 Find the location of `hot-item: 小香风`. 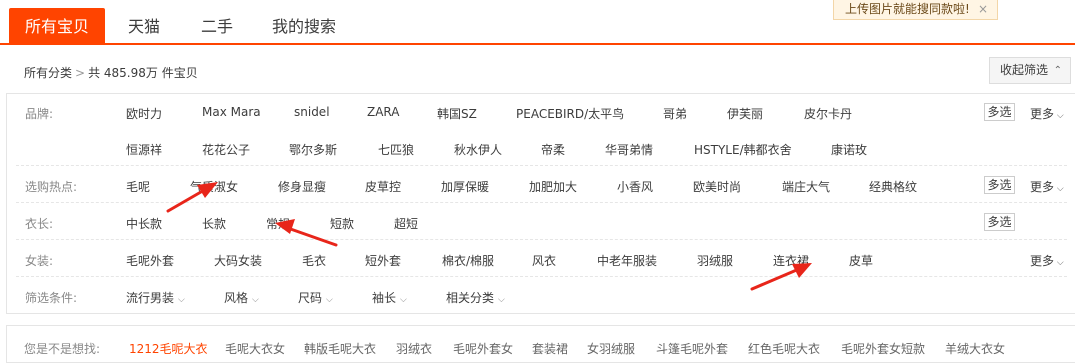

hot-item: 小香风 is located at coordinates (635, 186).